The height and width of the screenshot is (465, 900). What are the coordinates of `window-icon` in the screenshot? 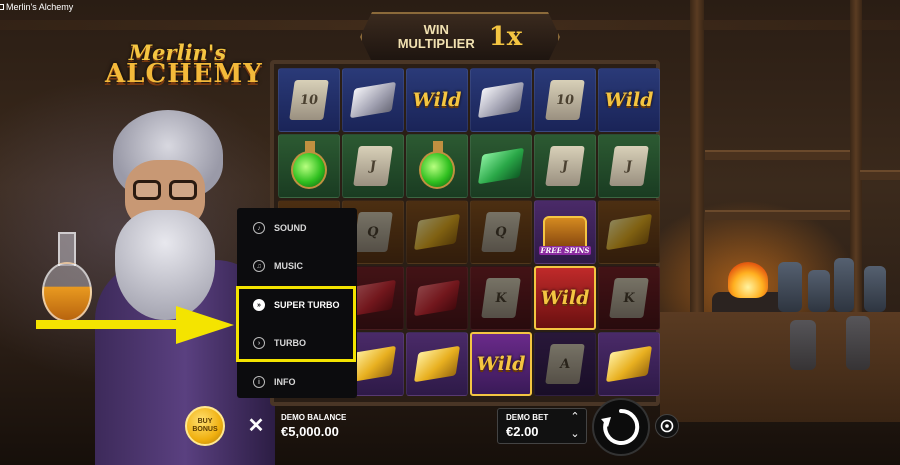 It's located at (2, 7).